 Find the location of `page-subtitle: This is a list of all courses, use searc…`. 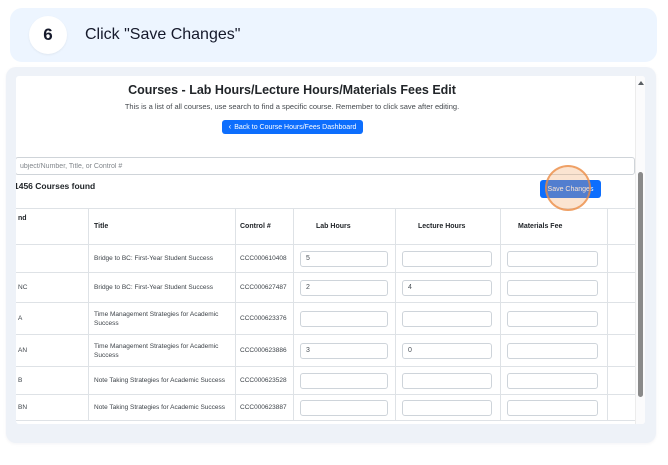

page-subtitle: This is a list of all courses, use searc… is located at coordinates (292, 106).